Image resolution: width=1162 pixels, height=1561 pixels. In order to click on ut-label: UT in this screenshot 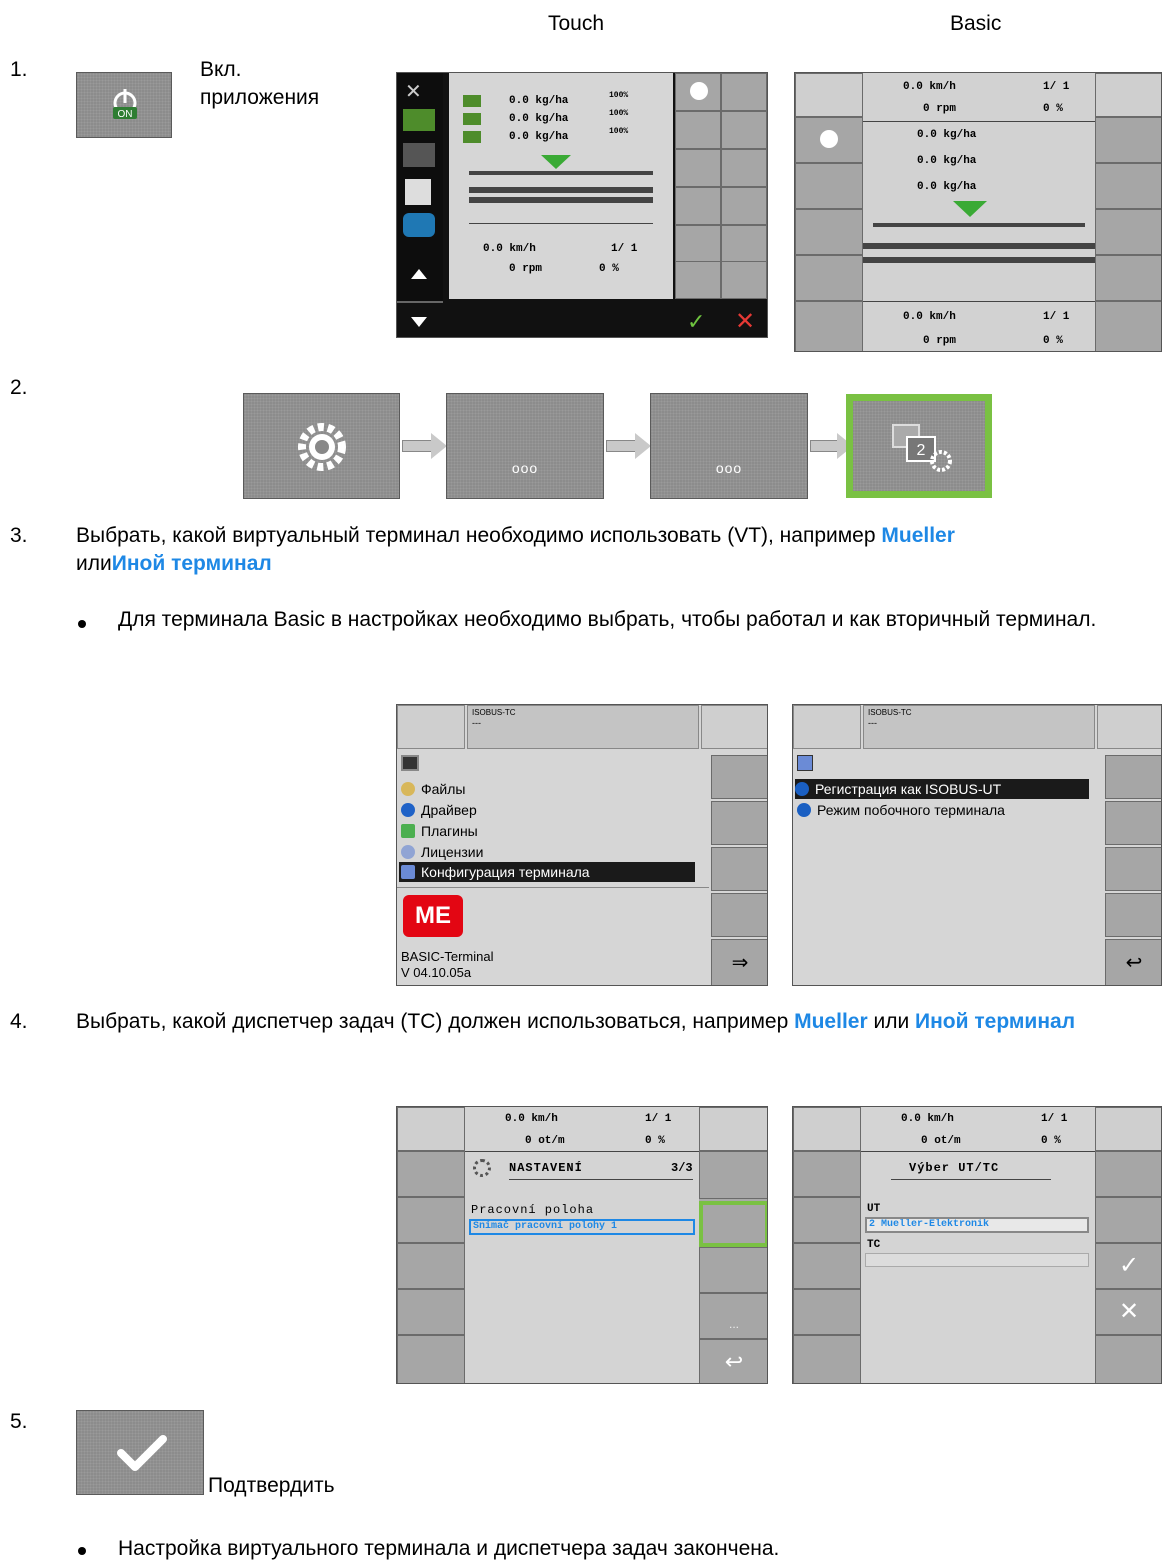, I will do `click(874, 1209)`.